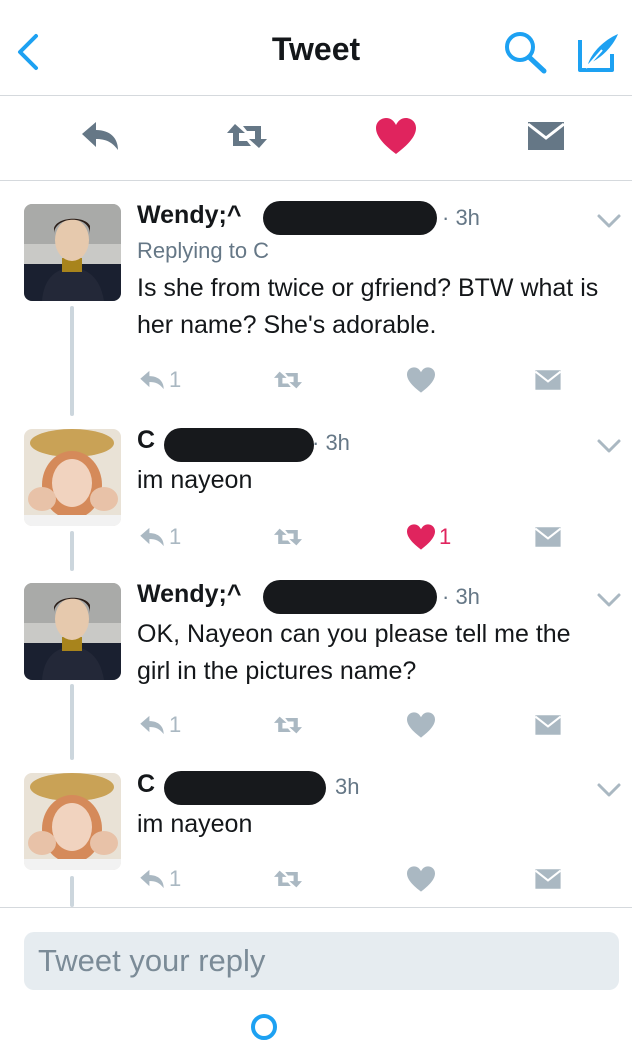 This screenshot has height=1040, width=632. Describe the element at coordinates (203, 251) in the screenshot. I see `replying-to: Replying to C` at that location.